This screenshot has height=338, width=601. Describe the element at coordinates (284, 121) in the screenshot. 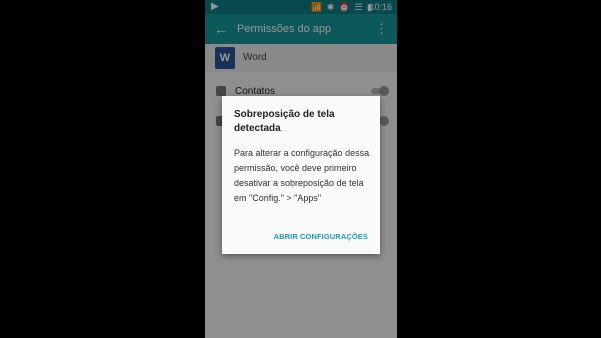

I see `dialog-title: Sobreposição de tela detectada` at that location.